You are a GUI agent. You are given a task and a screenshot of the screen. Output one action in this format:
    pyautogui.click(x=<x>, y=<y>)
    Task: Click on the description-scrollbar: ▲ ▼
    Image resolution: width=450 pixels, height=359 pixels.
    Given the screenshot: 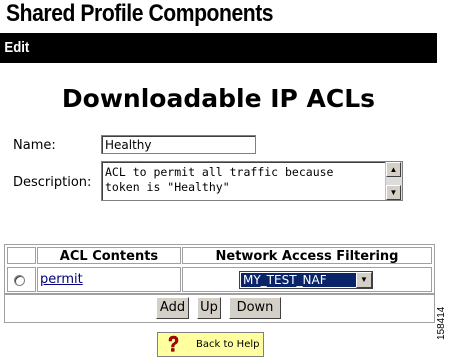 What is the action you would take?
    pyautogui.click(x=393, y=181)
    